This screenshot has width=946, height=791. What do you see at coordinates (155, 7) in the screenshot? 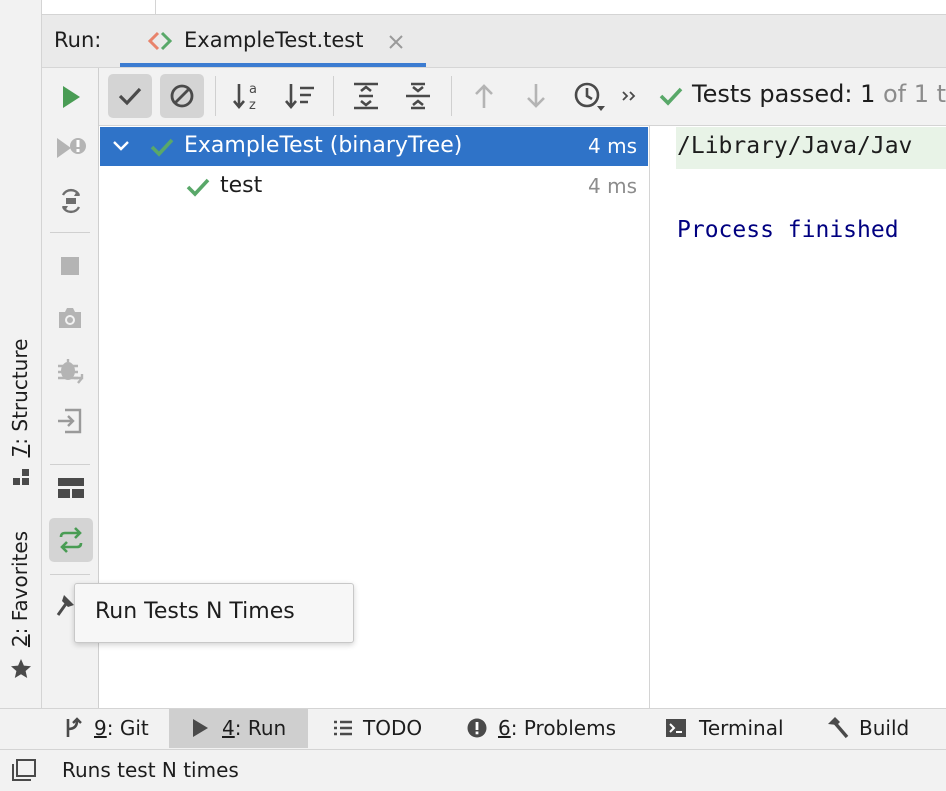
I see `editor-tab-divider` at bounding box center [155, 7].